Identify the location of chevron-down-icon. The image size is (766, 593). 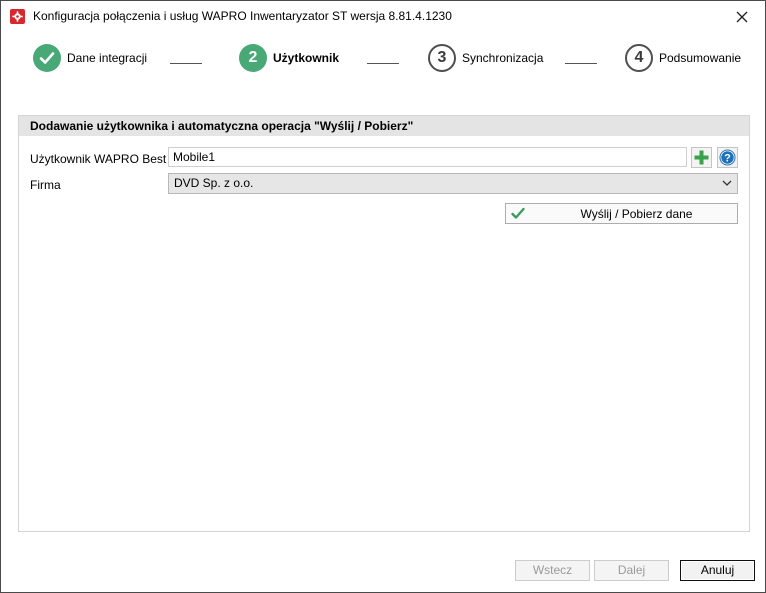
(727, 183).